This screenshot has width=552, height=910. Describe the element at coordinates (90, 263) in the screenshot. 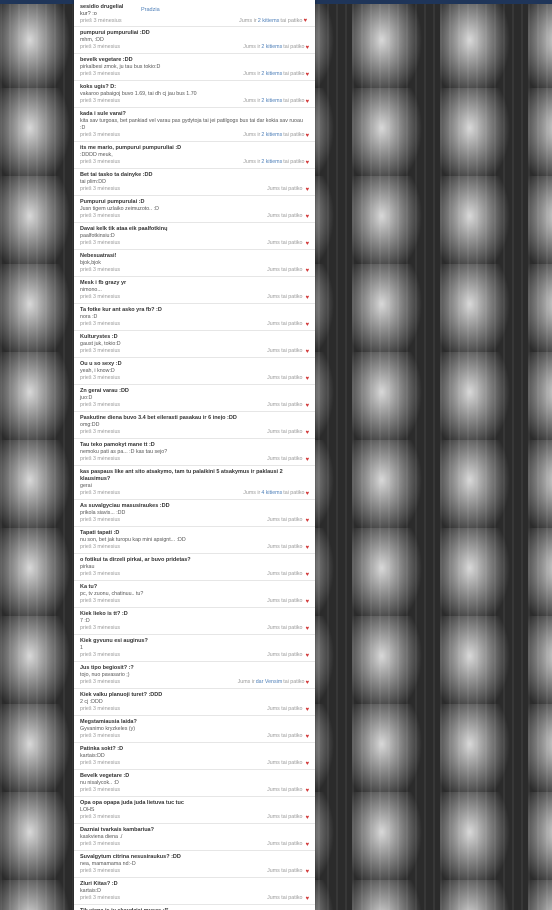

I see `answer-text: bjok,bjok` at that location.